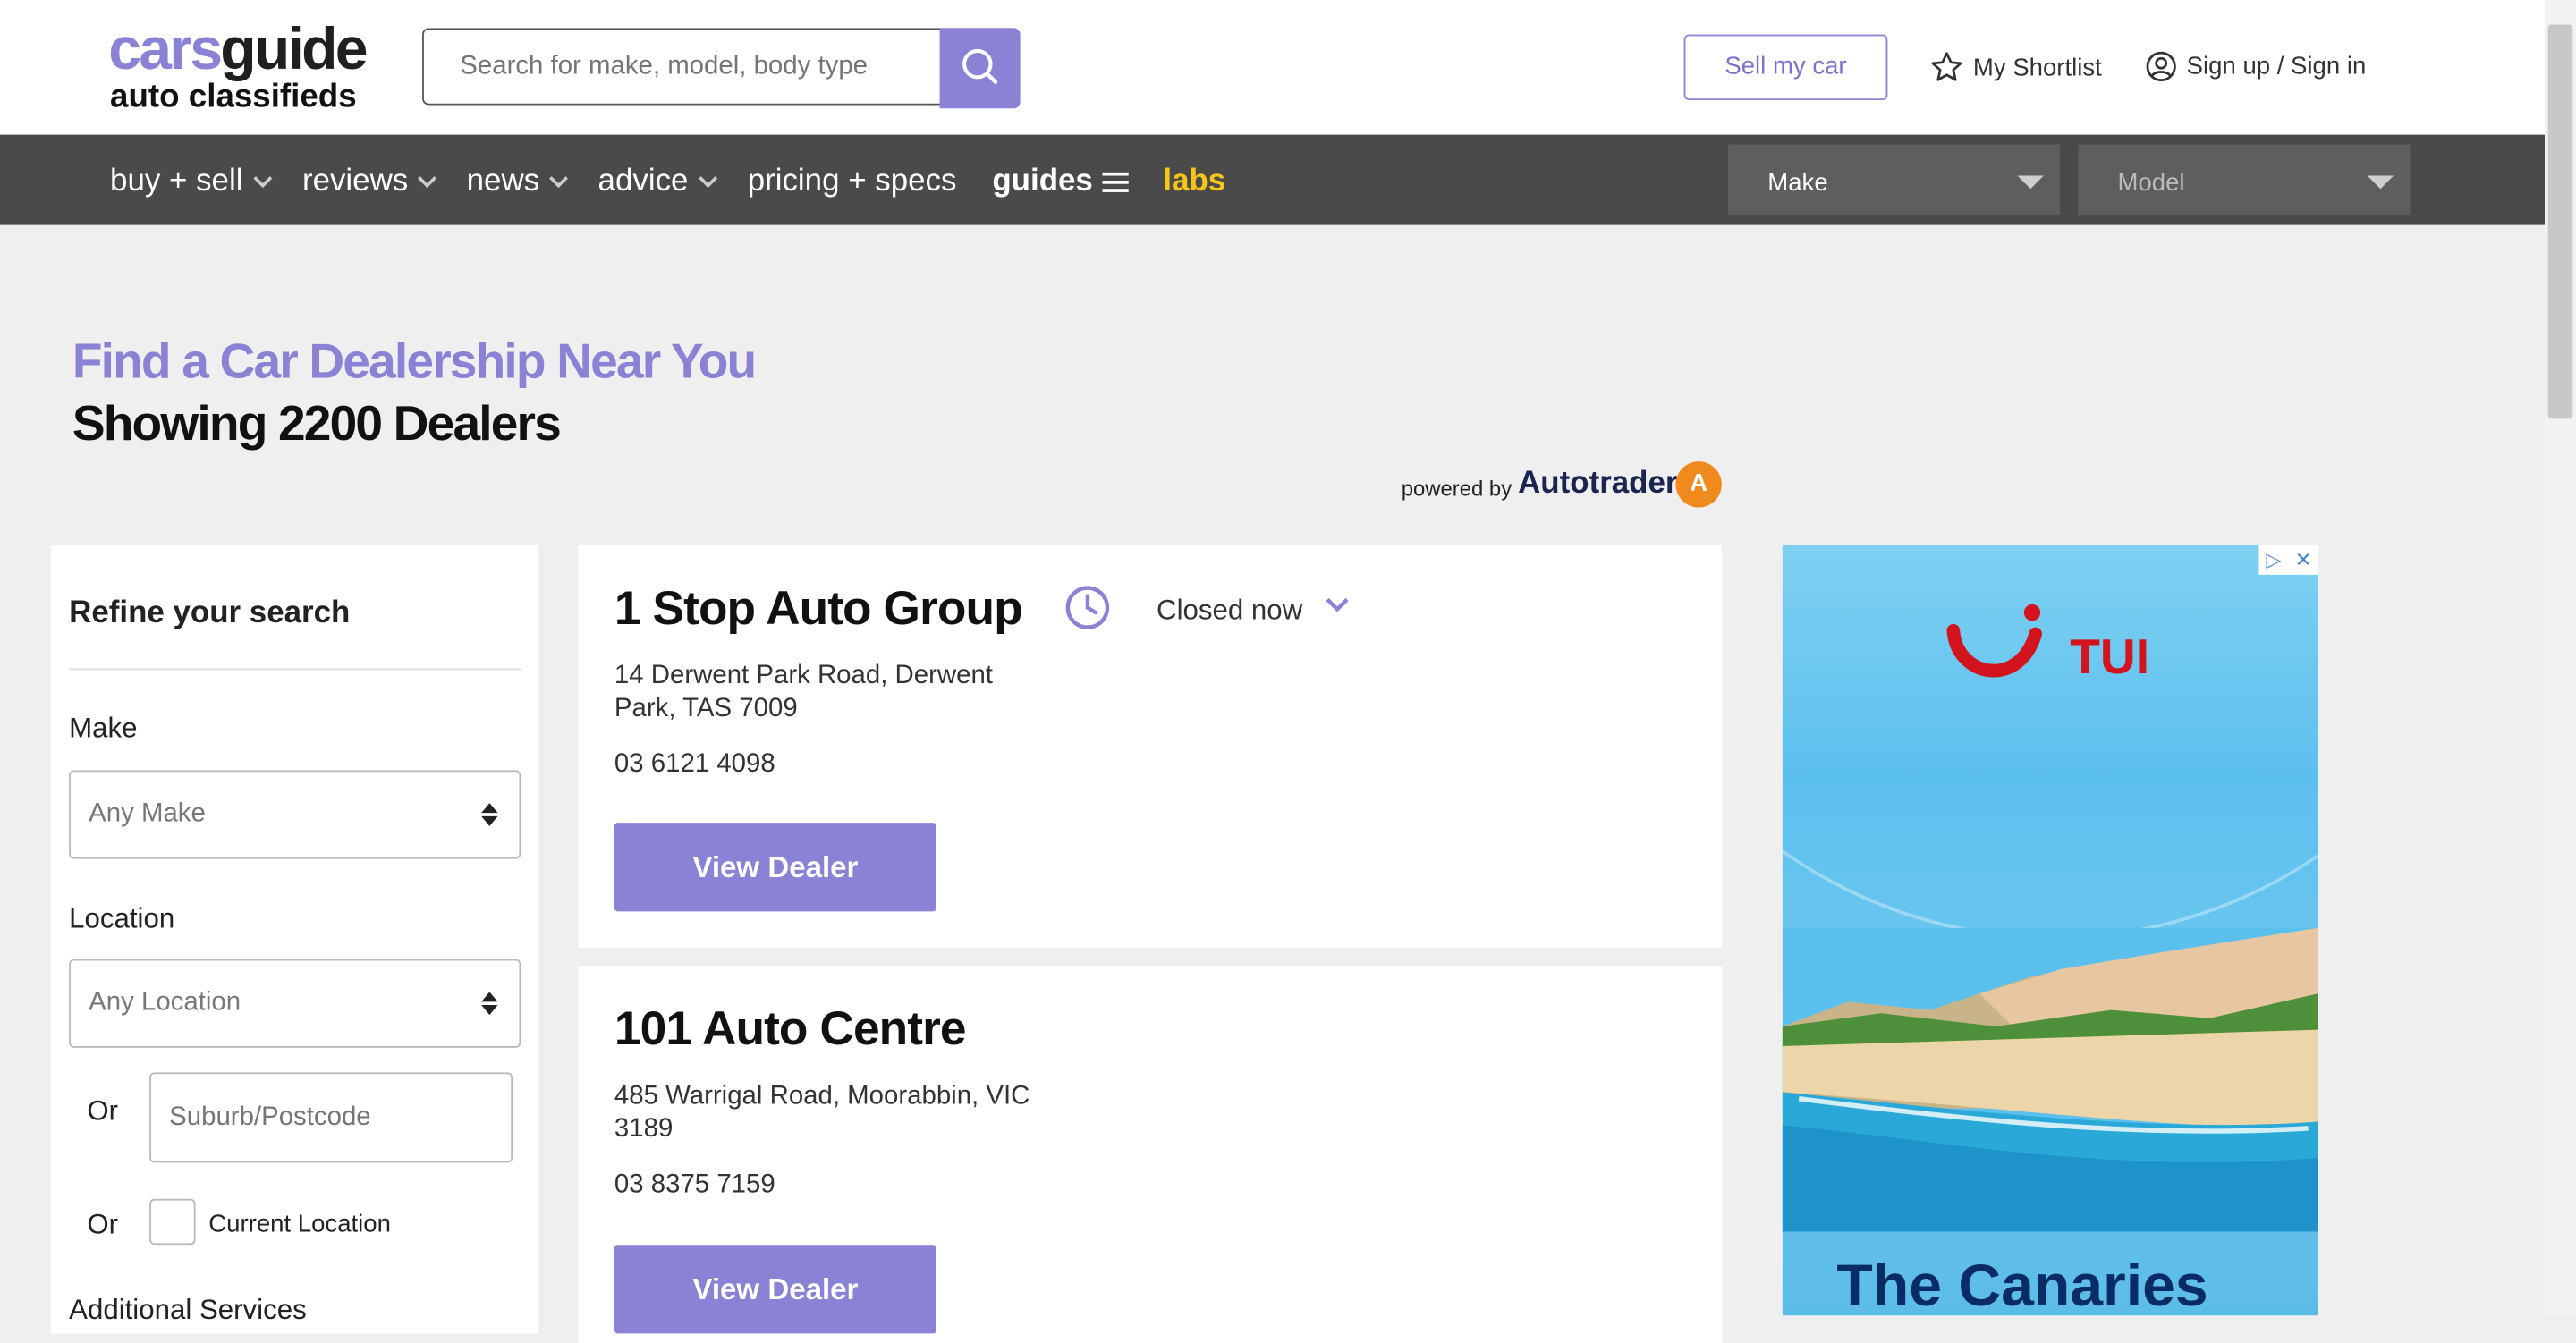 The height and width of the screenshot is (1343, 2576). What do you see at coordinates (1785, 67) in the screenshot?
I see `sell-my-car-button: Sell my car` at bounding box center [1785, 67].